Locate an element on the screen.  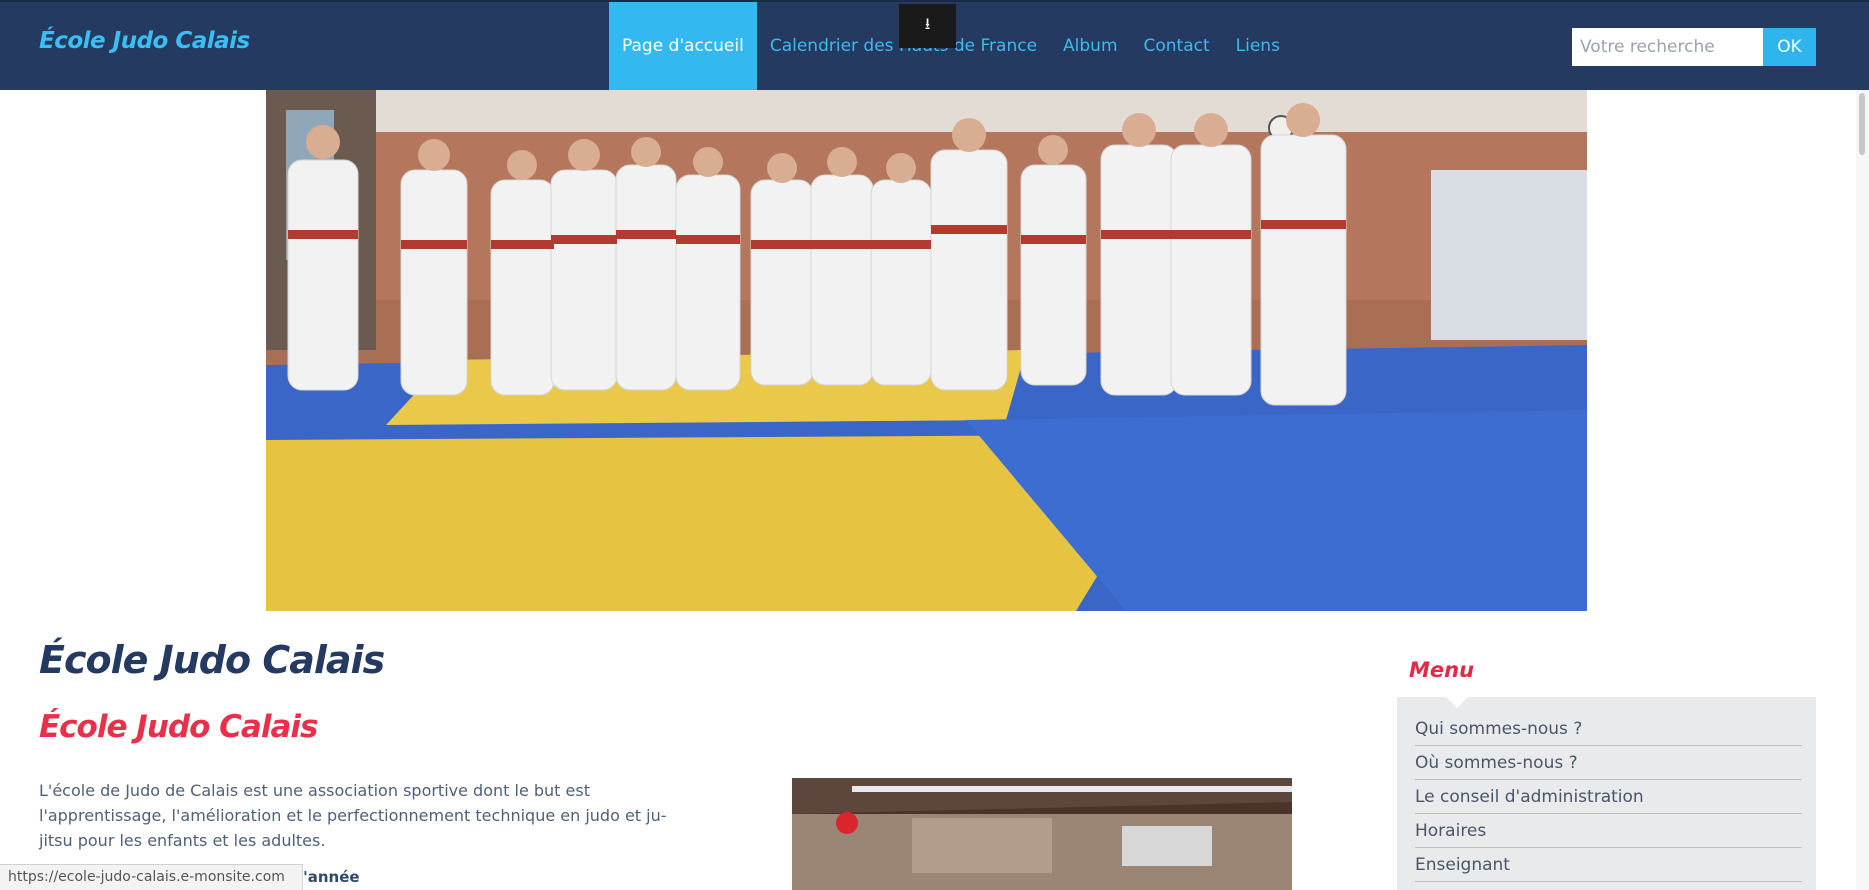
menu-pointer is located at coordinates (1457, 702).